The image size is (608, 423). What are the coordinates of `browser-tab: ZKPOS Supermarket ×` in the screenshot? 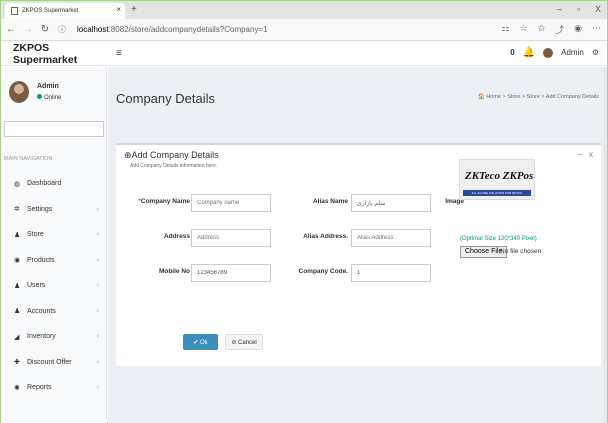 It's located at (65, 11).